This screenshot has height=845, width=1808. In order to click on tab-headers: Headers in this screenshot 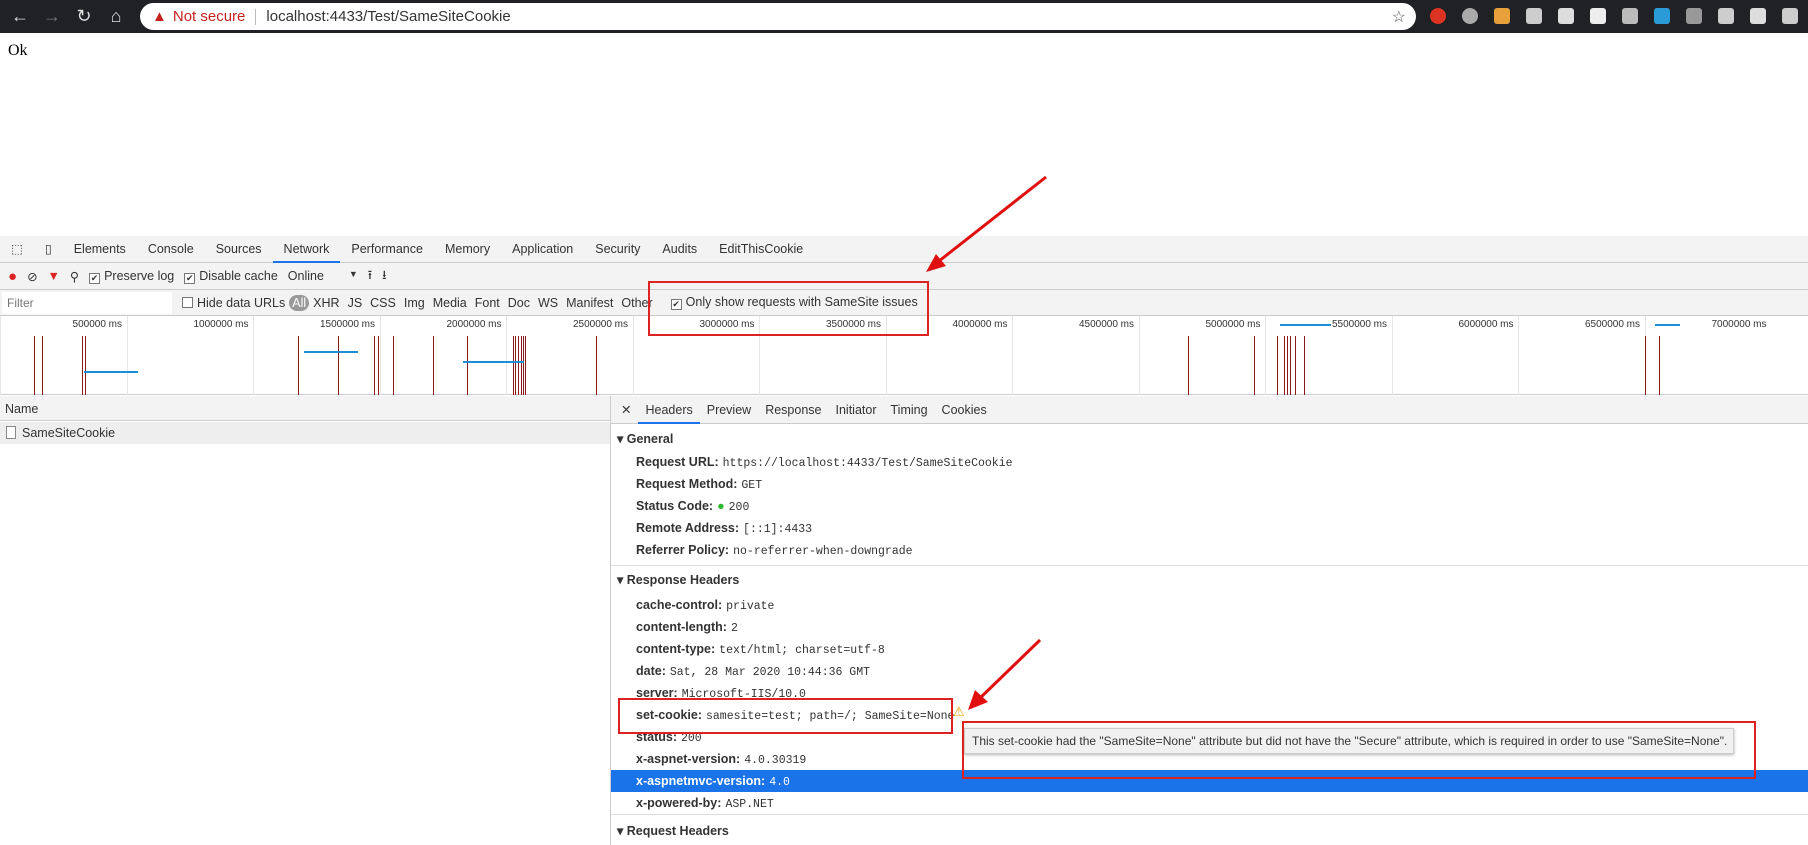, I will do `click(669, 410)`.